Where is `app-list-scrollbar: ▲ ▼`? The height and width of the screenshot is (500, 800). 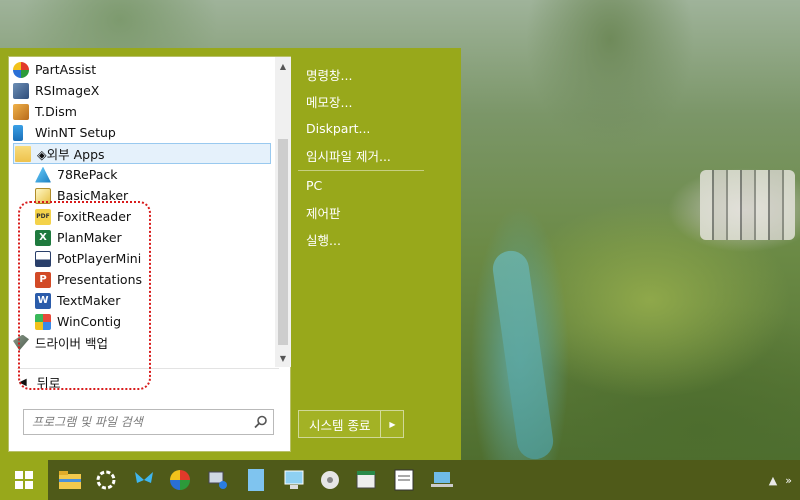 app-list-scrollbar: ▲ ▼ is located at coordinates (283, 212).